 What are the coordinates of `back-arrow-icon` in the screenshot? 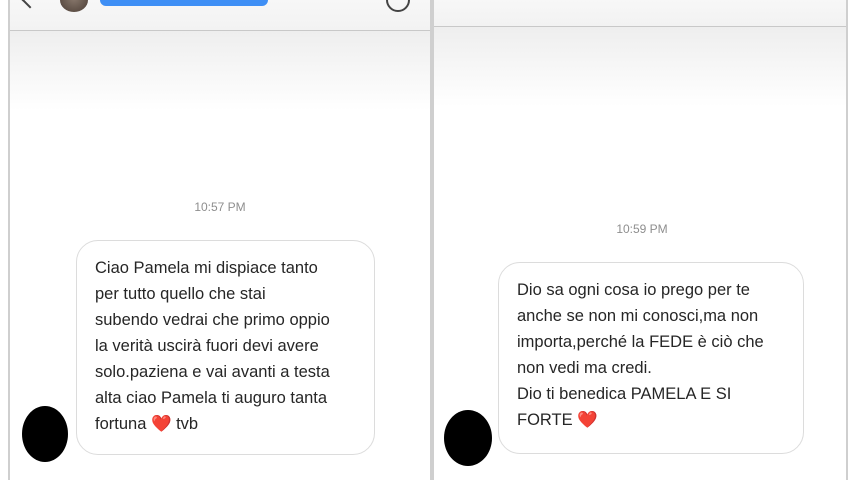 It's located at (30, 4).